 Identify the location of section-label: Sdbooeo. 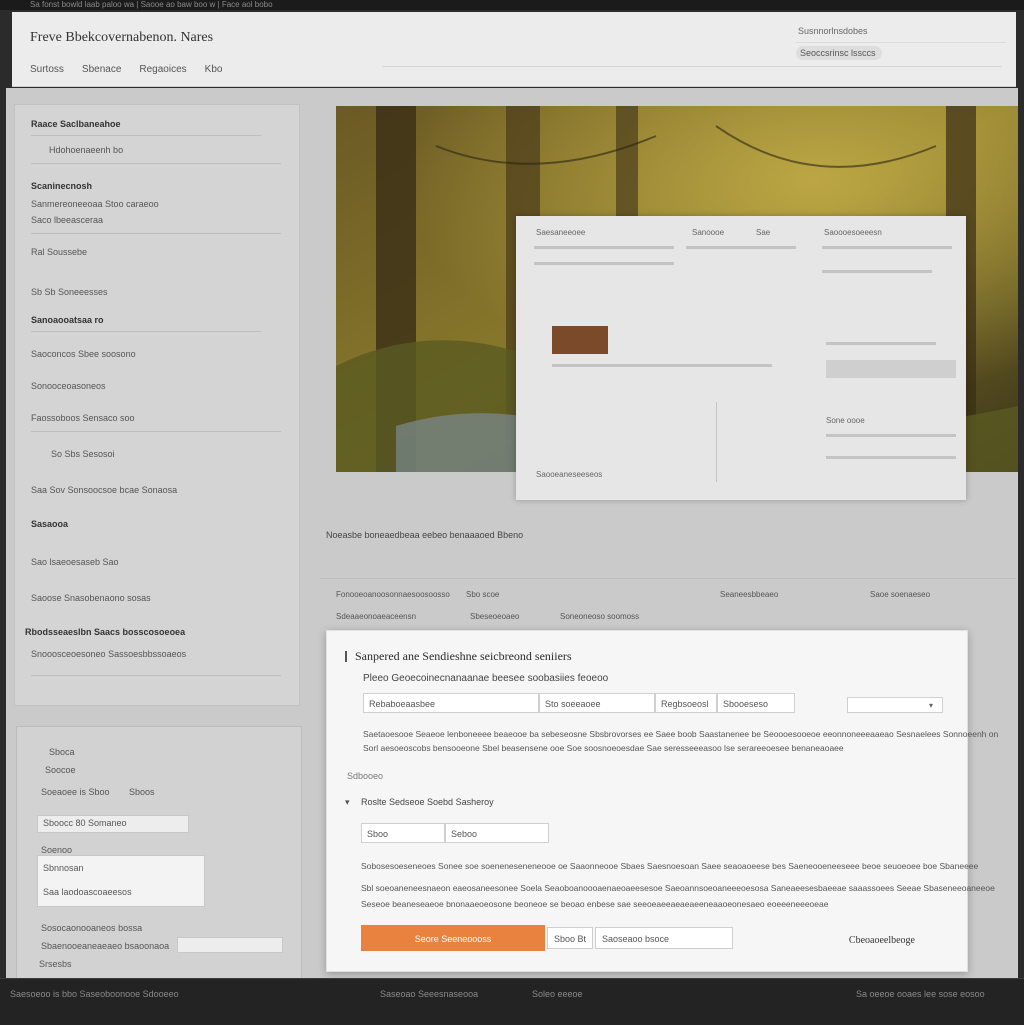
(365, 776).